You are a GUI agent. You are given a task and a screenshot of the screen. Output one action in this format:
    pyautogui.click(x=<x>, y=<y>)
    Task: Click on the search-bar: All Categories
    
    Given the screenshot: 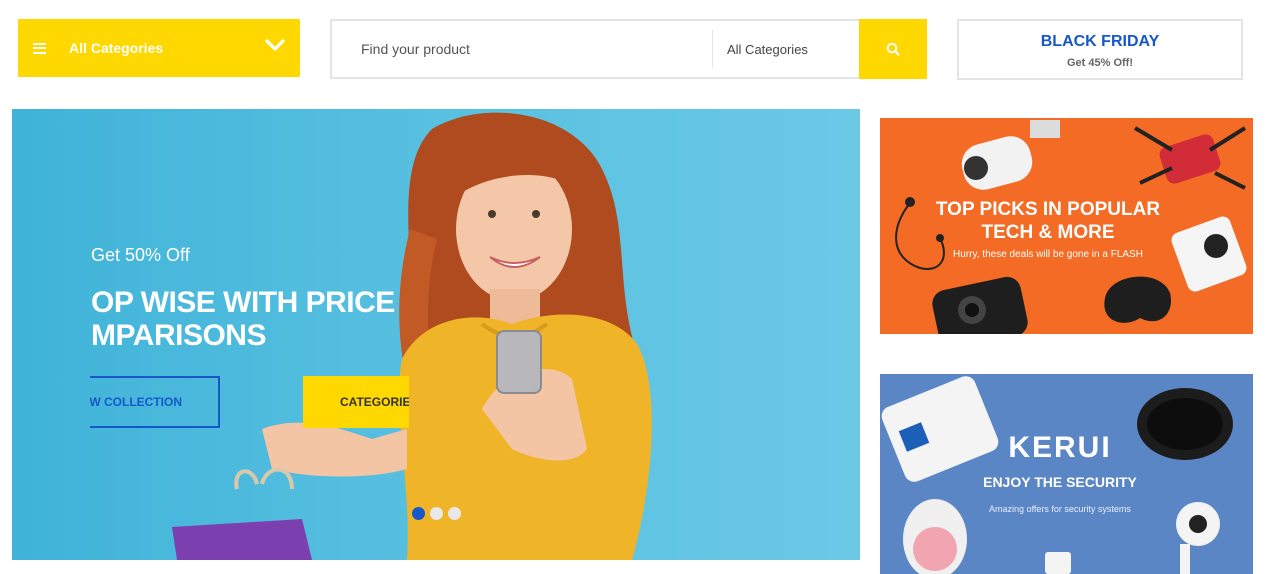 What is the action you would take?
    pyautogui.click(x=628, y=49)
    